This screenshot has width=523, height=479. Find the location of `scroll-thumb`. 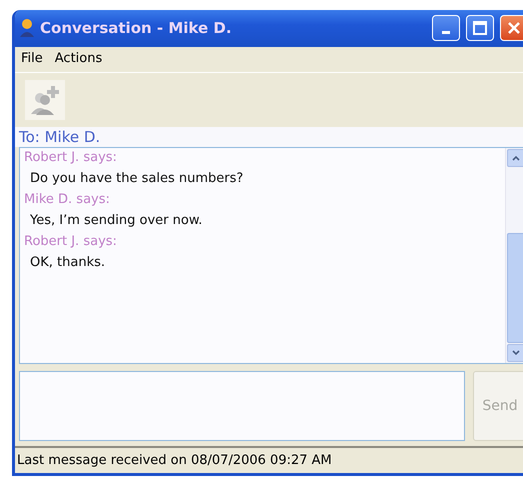

scroll-thumb is located at coordinates (515, 287).